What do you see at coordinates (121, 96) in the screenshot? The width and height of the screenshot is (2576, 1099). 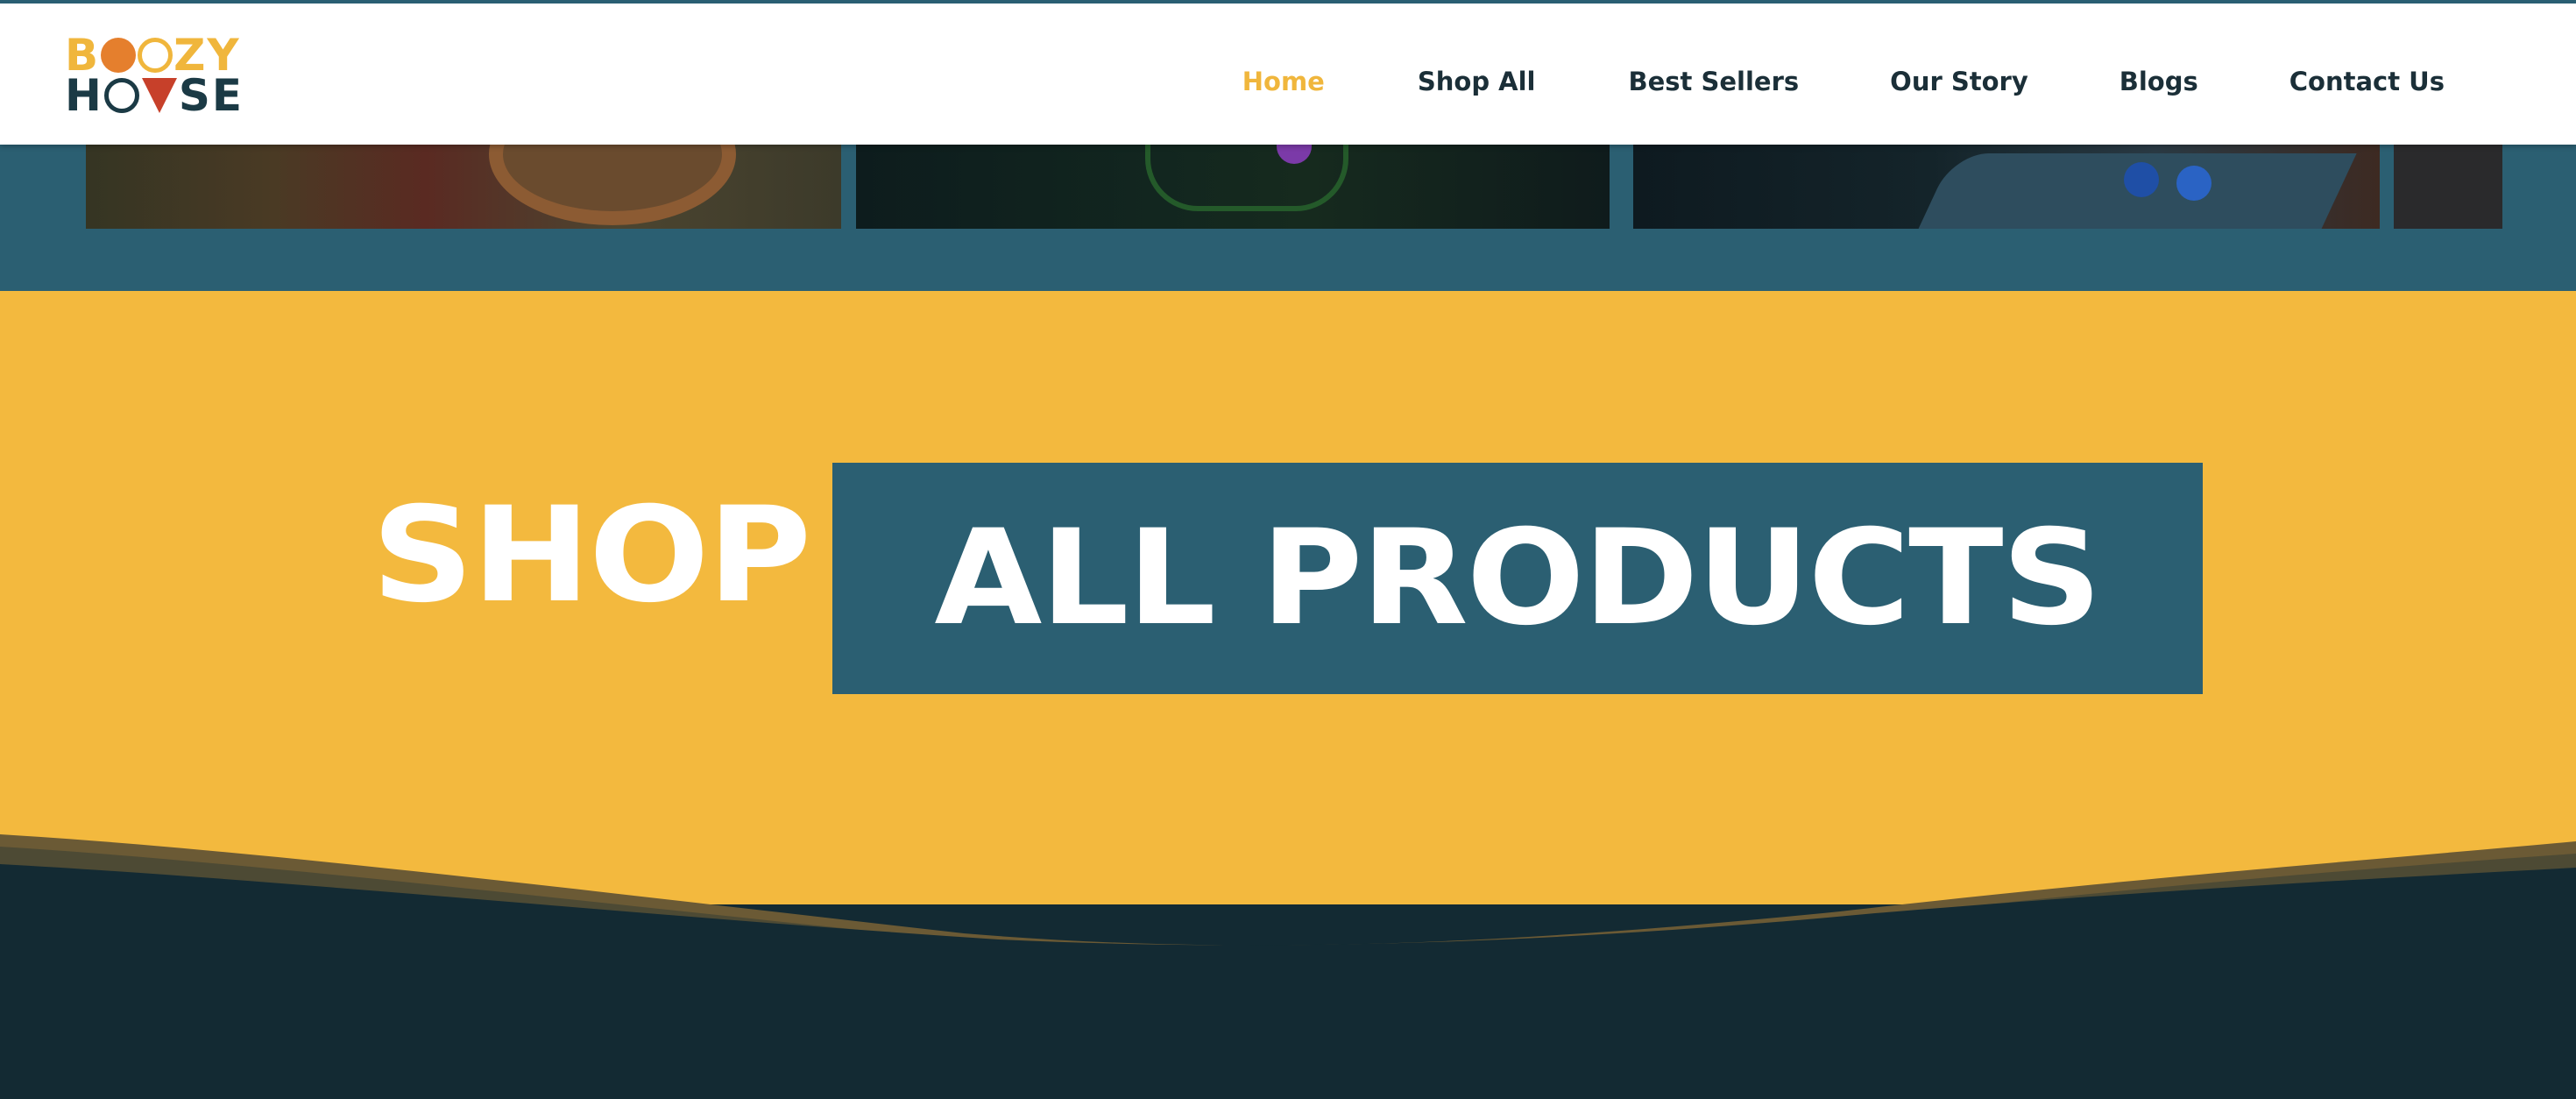 I see `logo-o2-icon` at bounding box center [121, 96].